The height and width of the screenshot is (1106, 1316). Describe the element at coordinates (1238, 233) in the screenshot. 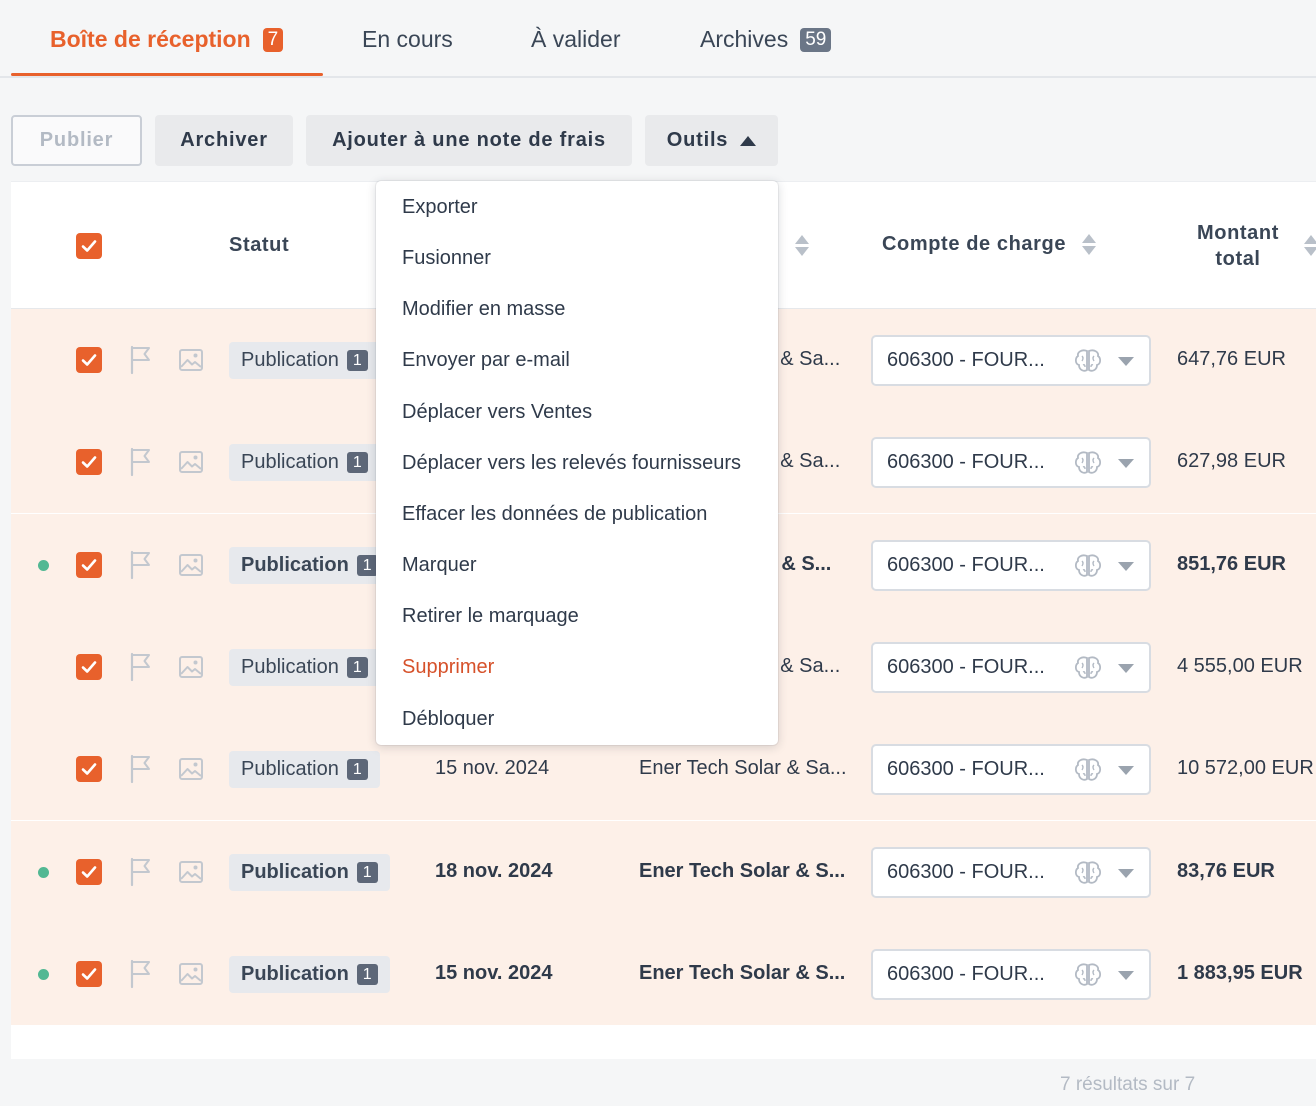

I see `total-amount-header-line1: Montant` at that location.